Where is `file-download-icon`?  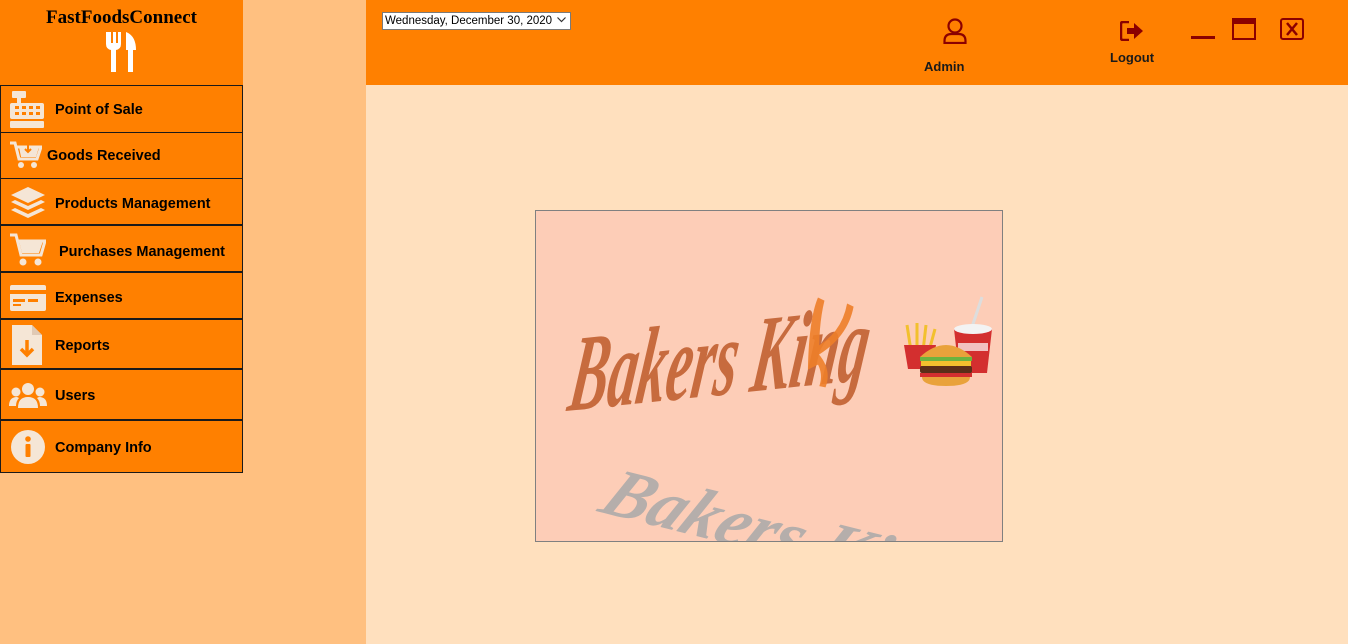 file-download-icon is located at coordinates (27, 345).